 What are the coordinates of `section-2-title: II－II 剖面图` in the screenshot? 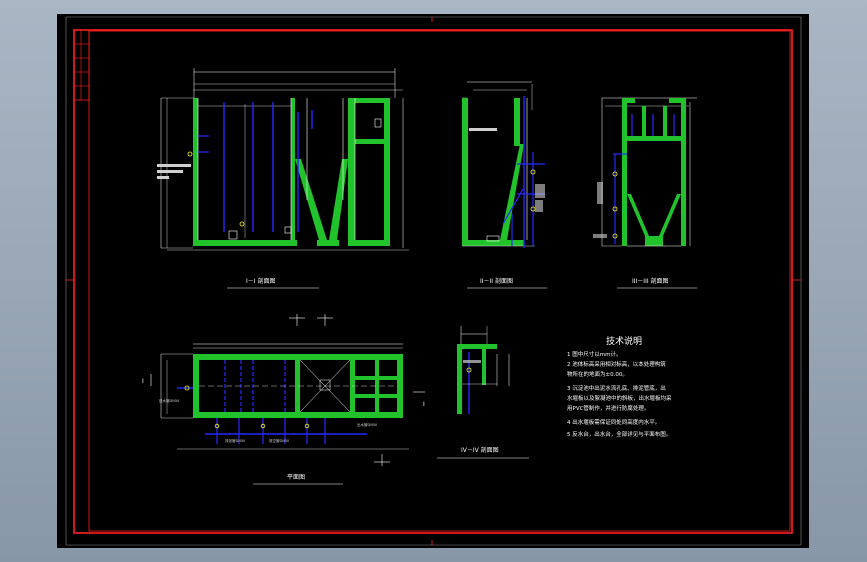 It's located at (496, 281).